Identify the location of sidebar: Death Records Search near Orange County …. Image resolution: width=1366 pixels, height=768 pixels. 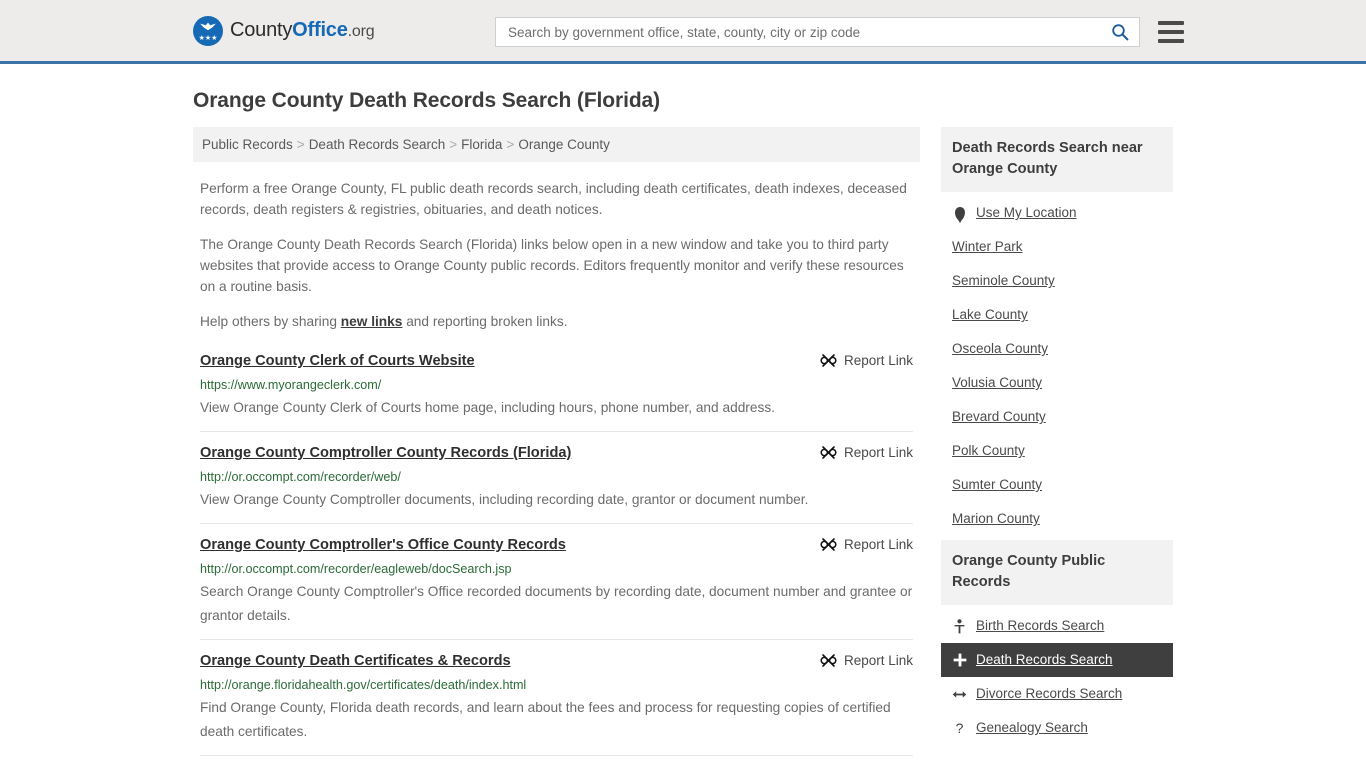
(1057, 438).